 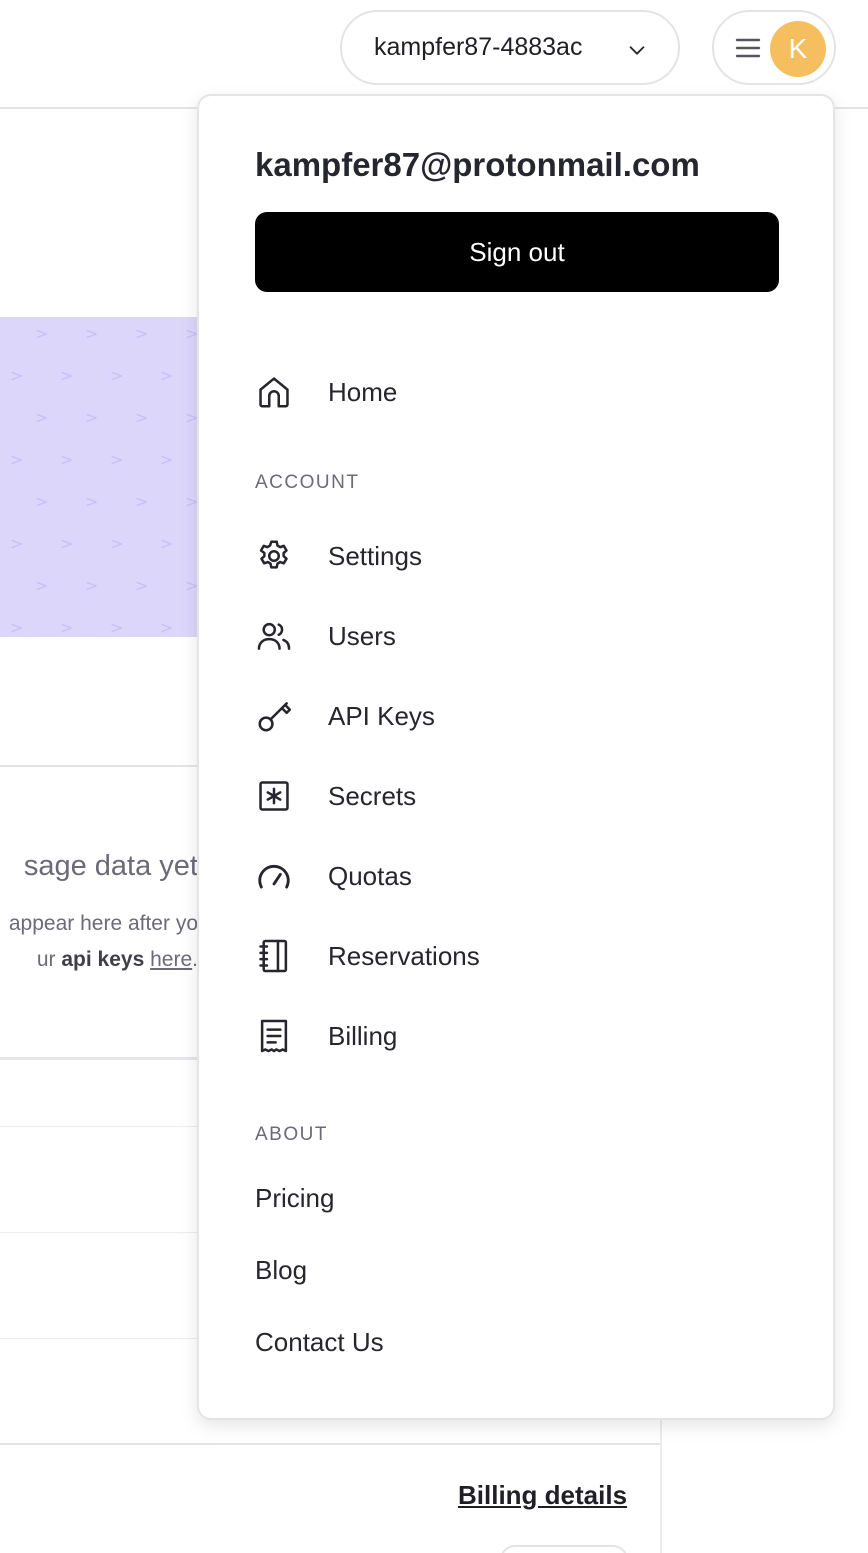 What do you see at coordinates (49, 959) in the screenshot?
I see `desc-prefix: ur` at bounding box center [49, 959].